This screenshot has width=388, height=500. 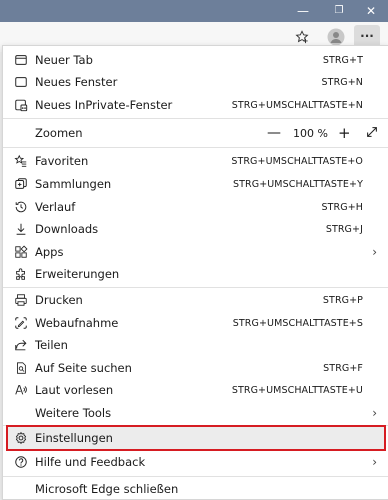 What do you see at coordinates (21, 390) in the screenshot?
I see `read-aloud-icon` at bounding box center [21, 390].